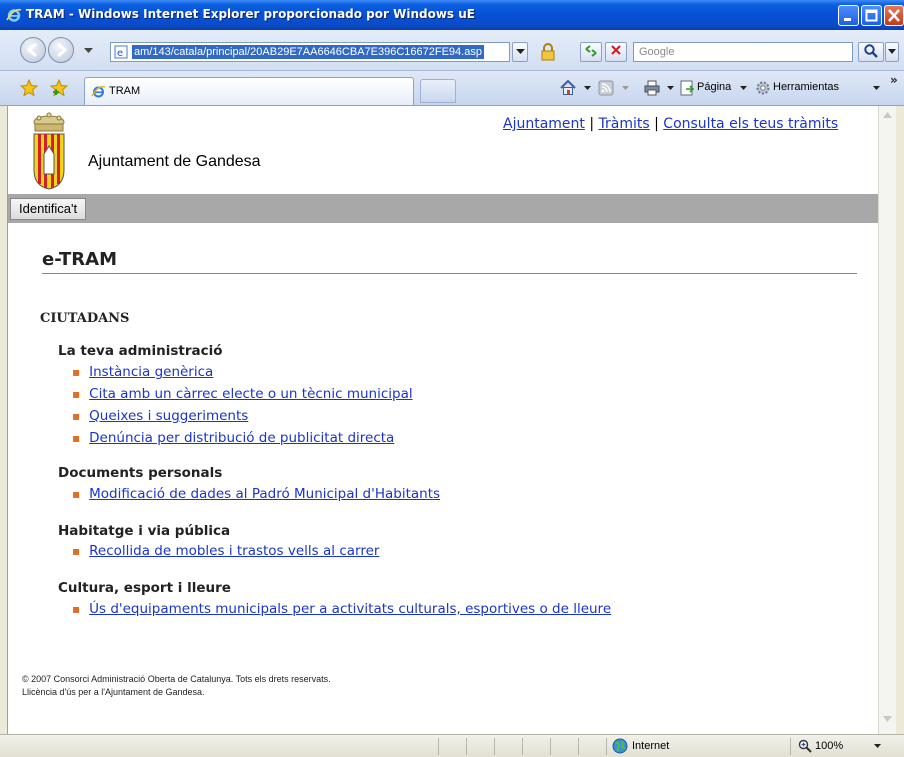 The height and width of the screenshot is (757, 904). Describe the element at coordinates (714, 87) in the screenshot. I see `page-menu: Página` at that location.